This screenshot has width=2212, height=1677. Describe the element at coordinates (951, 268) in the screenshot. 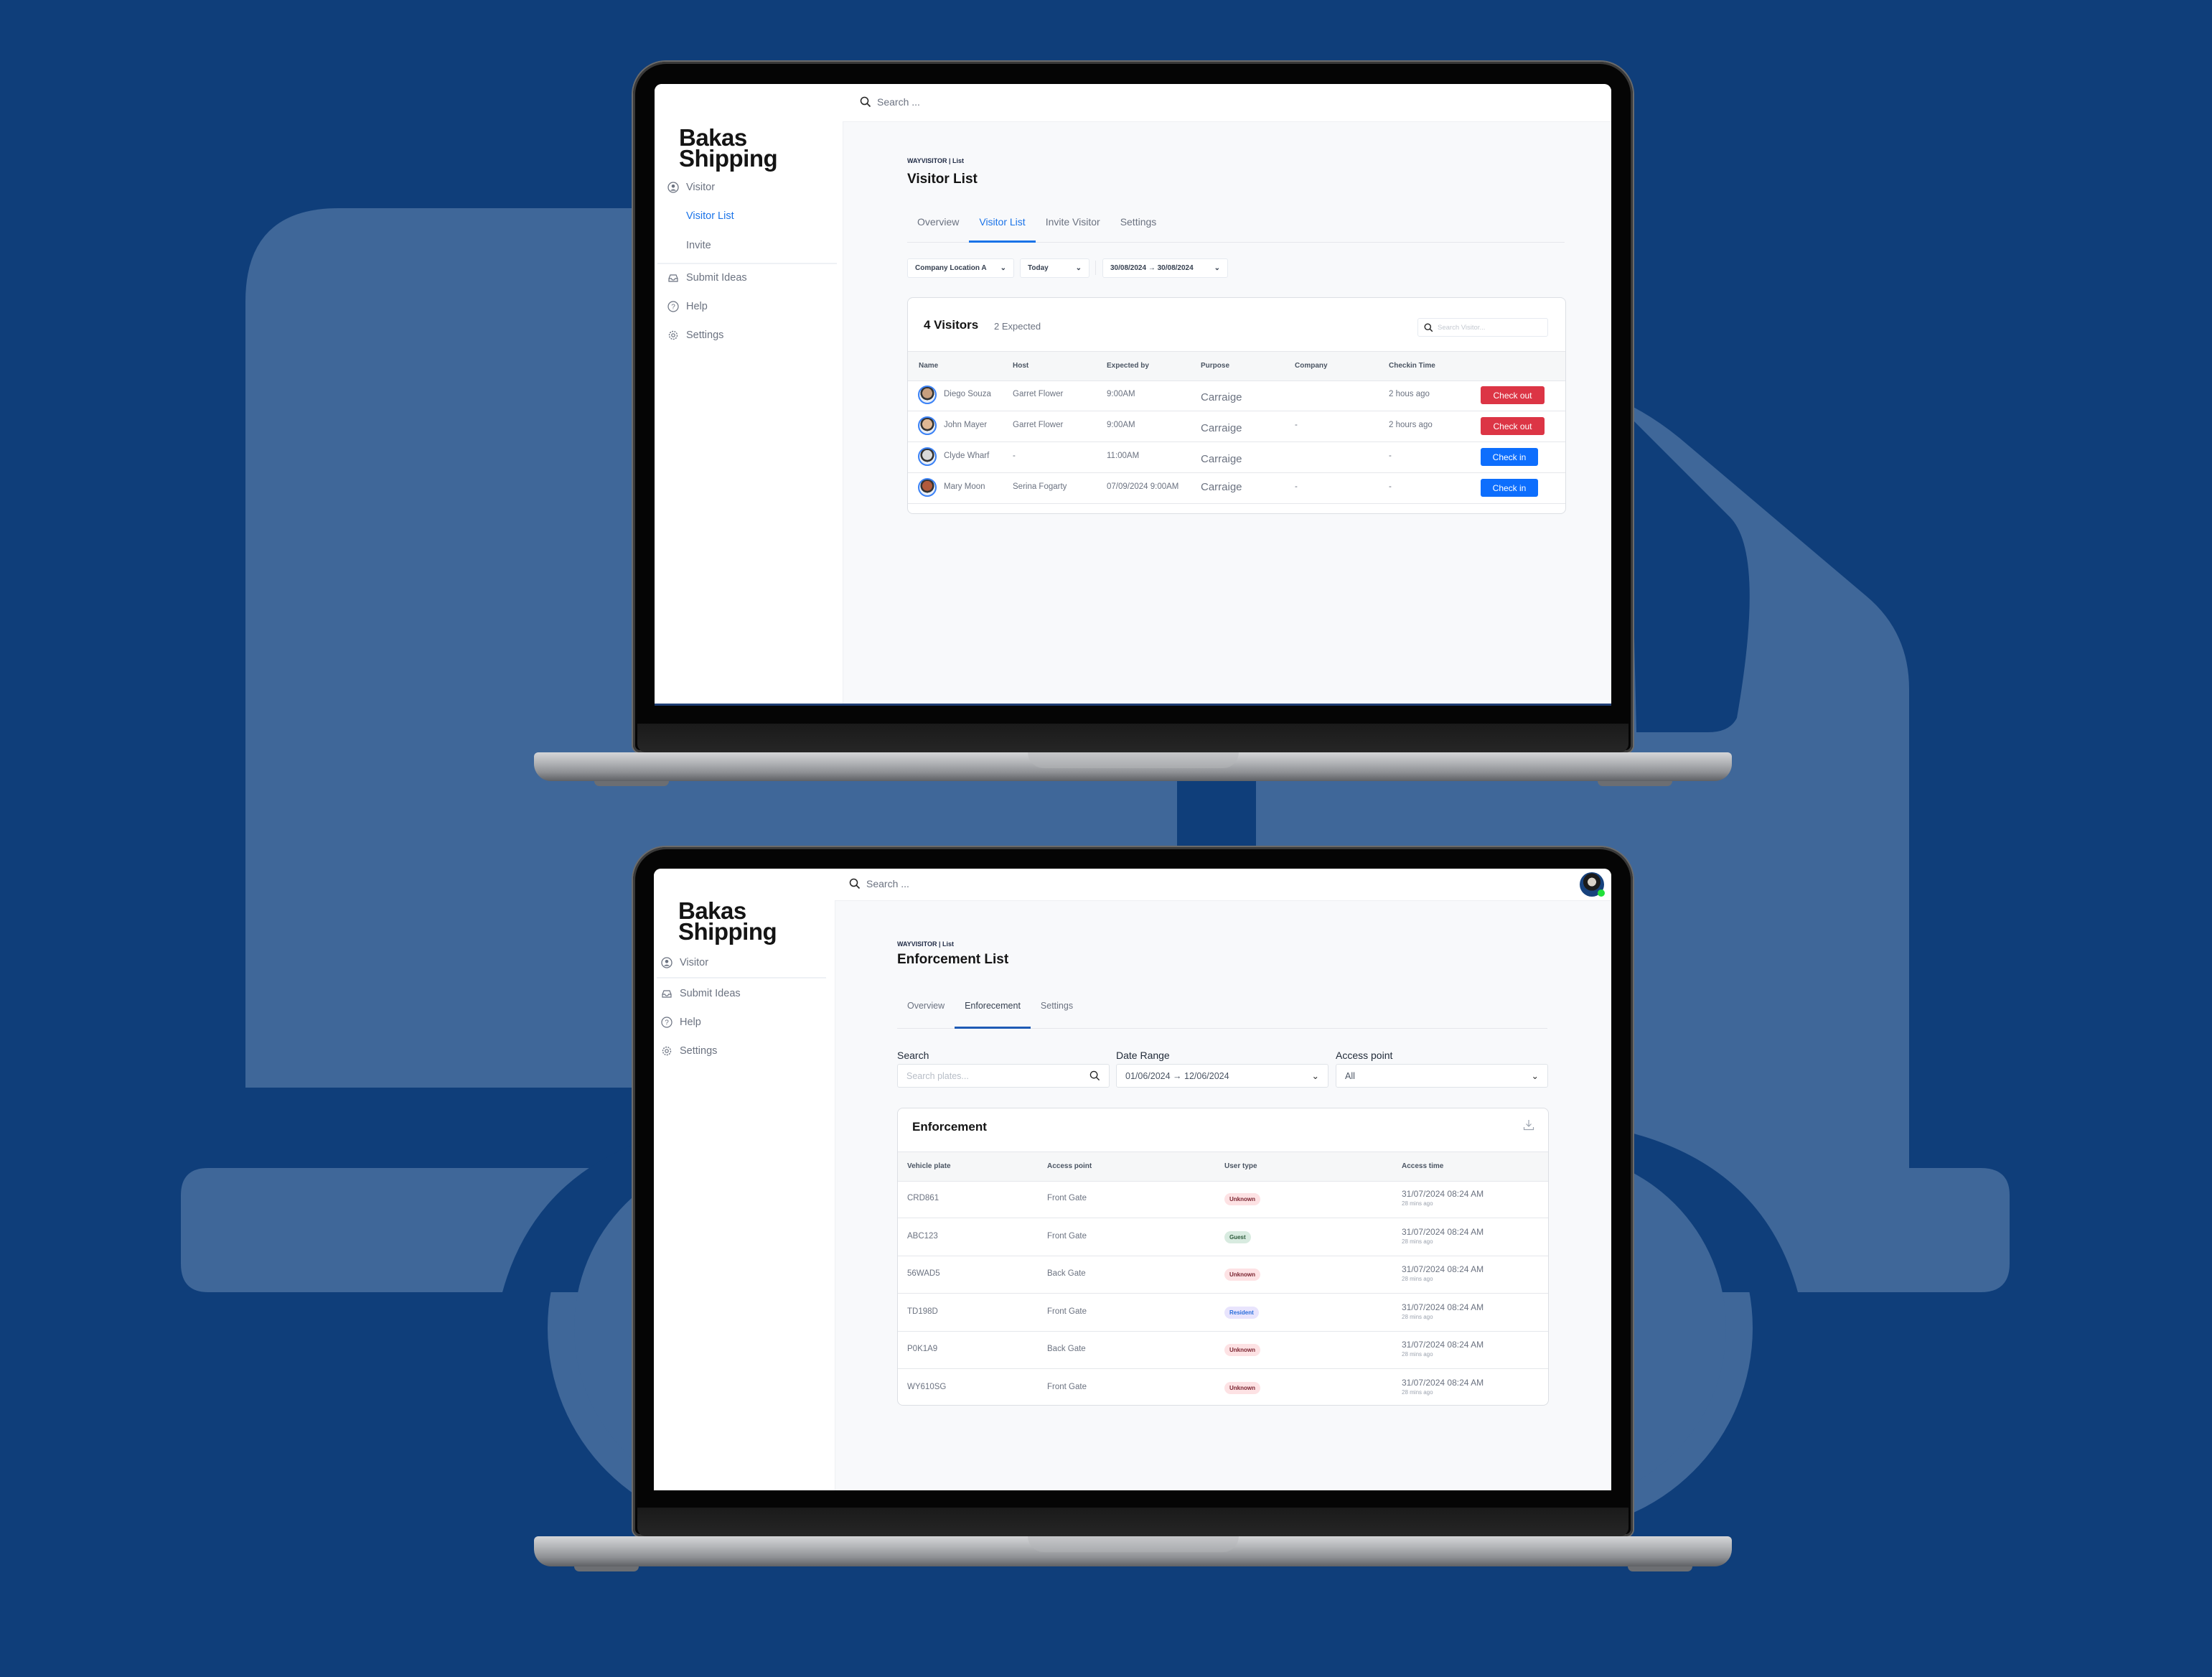

I see `location-filter-value: Company Location A` at that location.